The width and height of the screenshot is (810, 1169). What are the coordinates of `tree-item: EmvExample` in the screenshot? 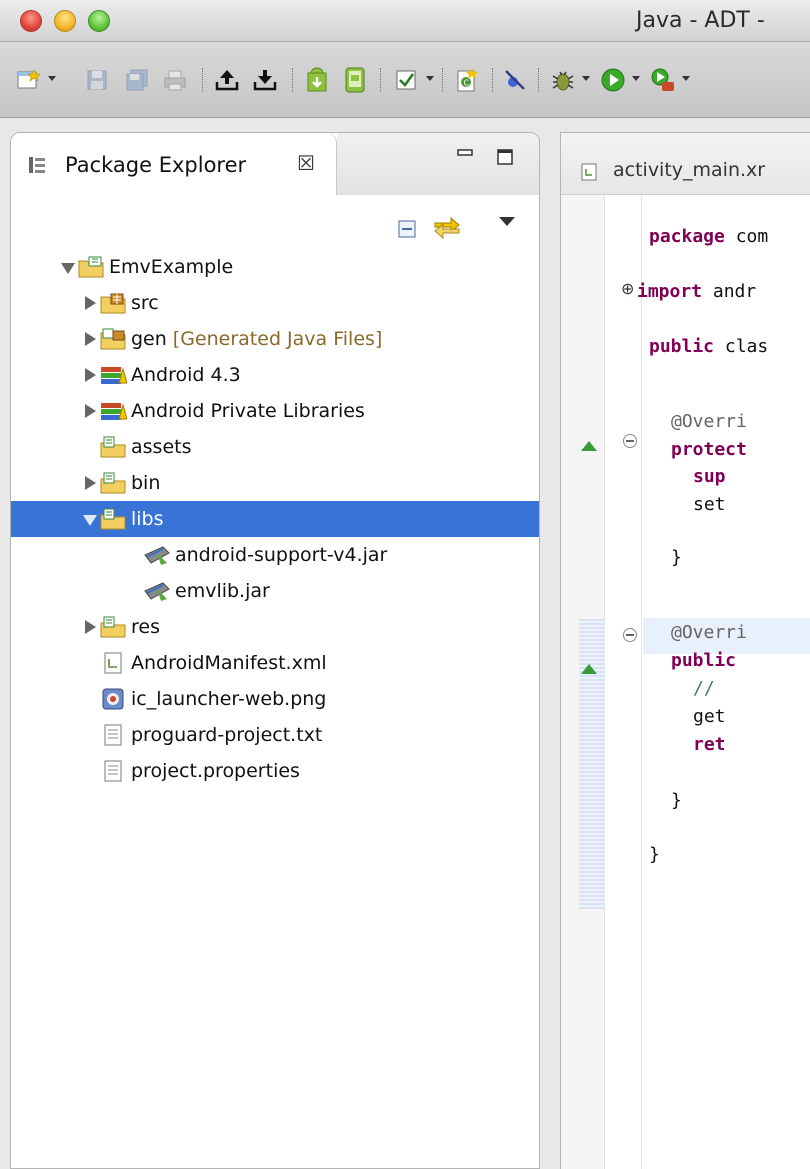 It's located at (147, 267).